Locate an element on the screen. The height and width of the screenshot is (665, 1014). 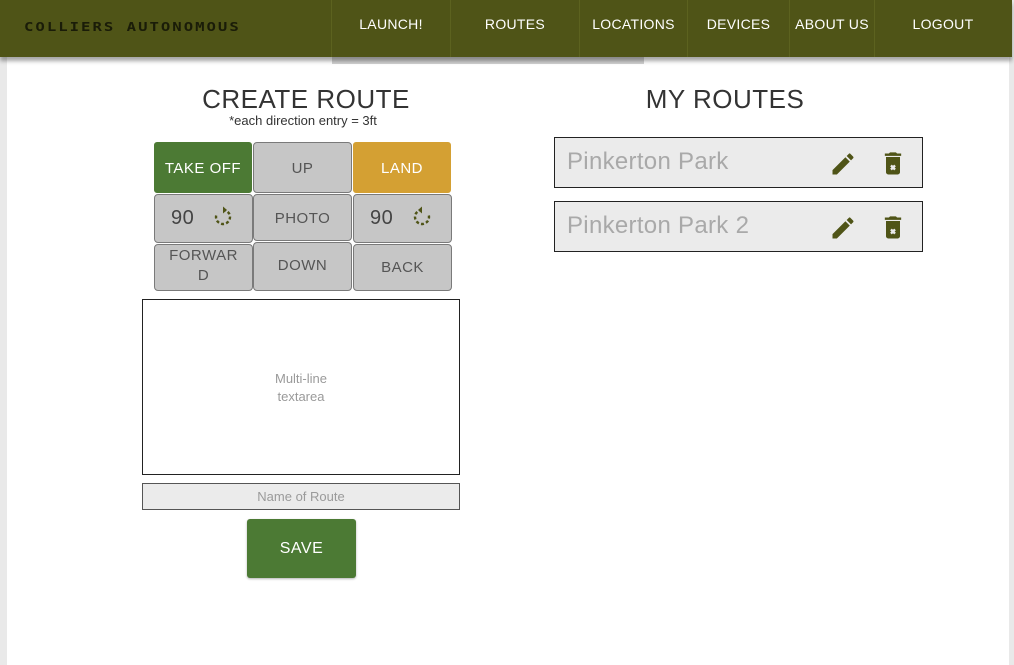
route-card: Pinkerton Park is located at coordinates (738, 162).